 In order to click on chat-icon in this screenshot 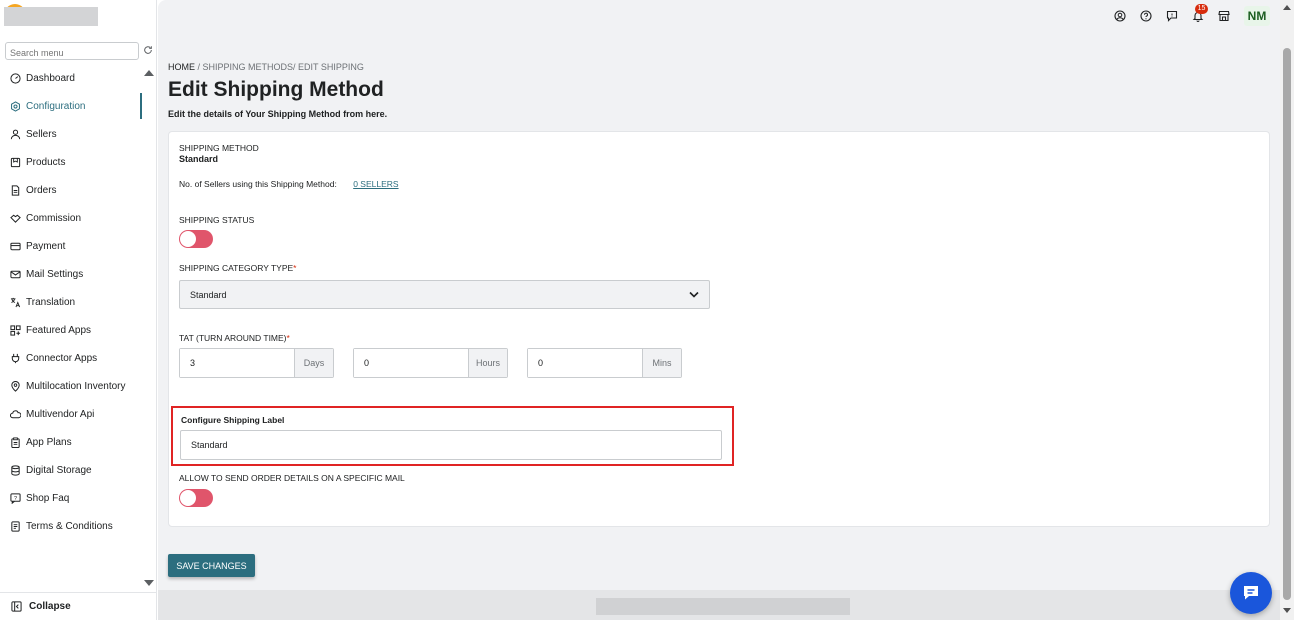, I will do `click(1251, 593)`.